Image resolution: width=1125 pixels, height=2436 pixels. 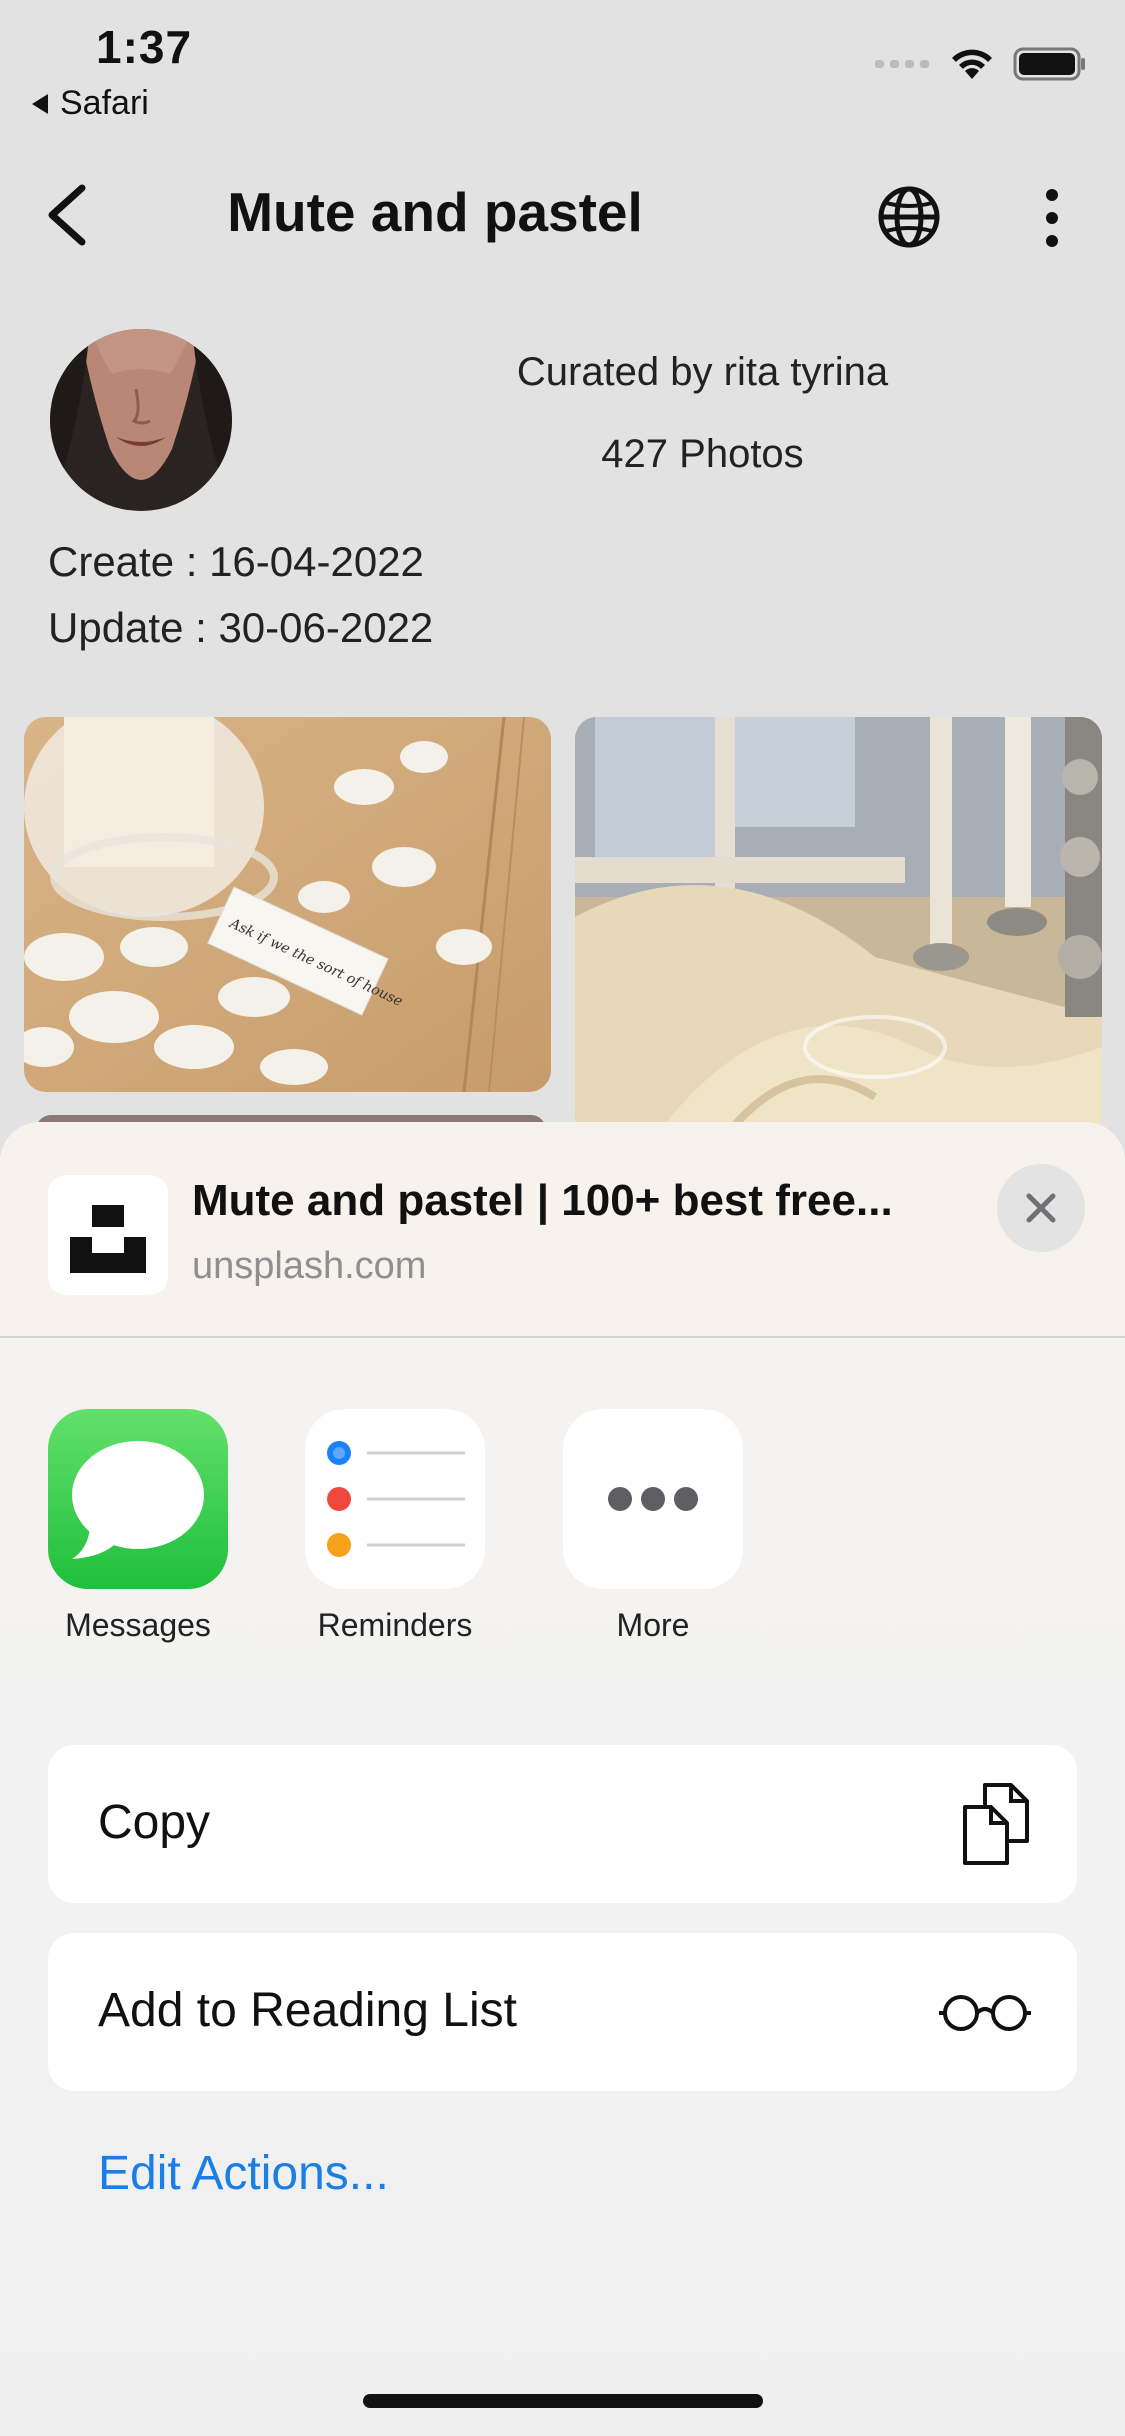 I want to click on page-title: Mute and pastel, so click(x=435, y=212).